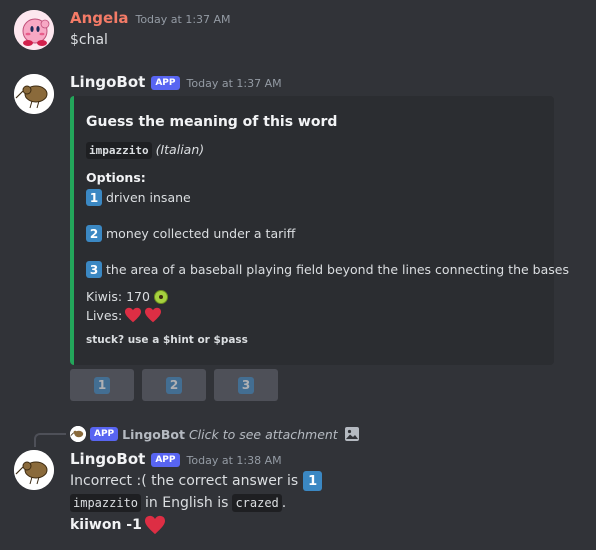 The height and width of the screenshot is (550, 596). Describe the element at coordinates (99, 18) in the screenshot. I see `author-name: Angela` at that location.